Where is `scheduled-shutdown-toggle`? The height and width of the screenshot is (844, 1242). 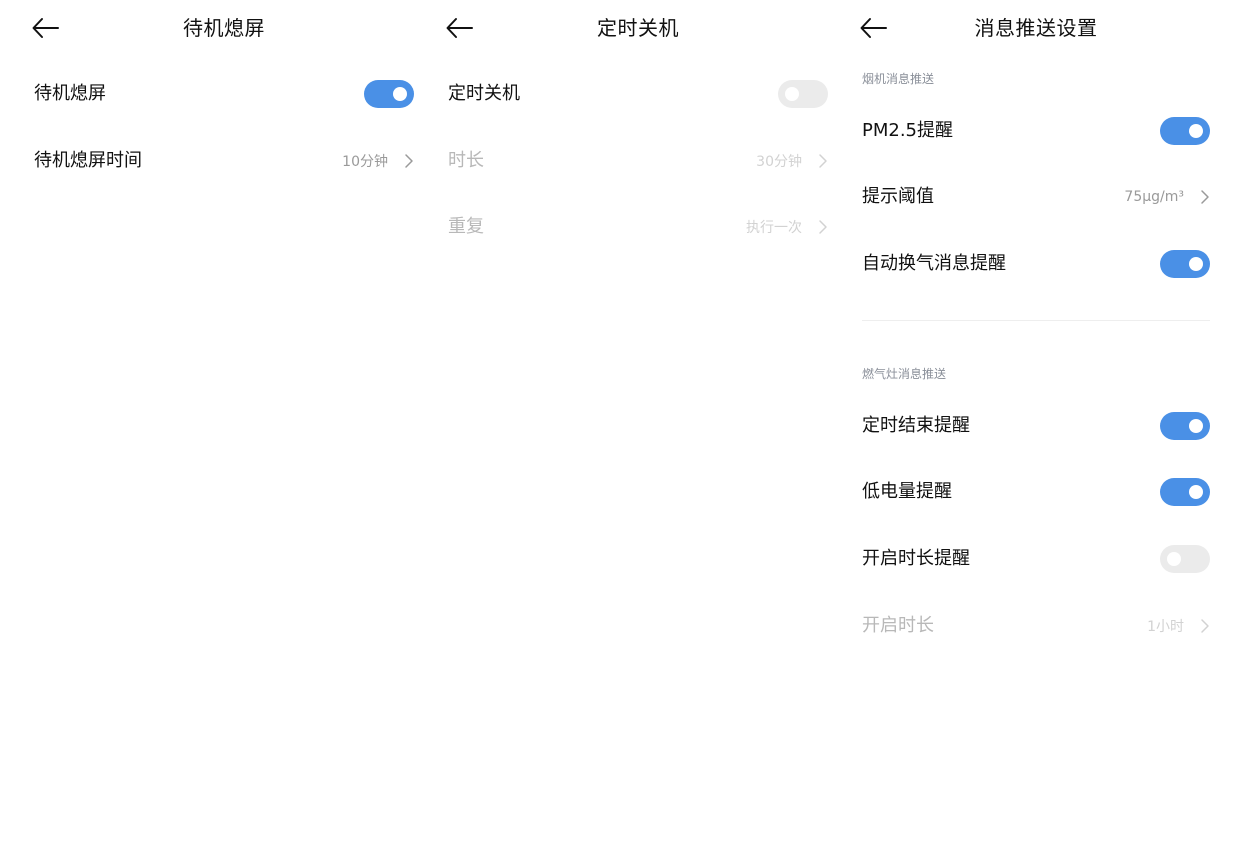 scheduled-shutdown-toggle is located at coordinates (803, 94).